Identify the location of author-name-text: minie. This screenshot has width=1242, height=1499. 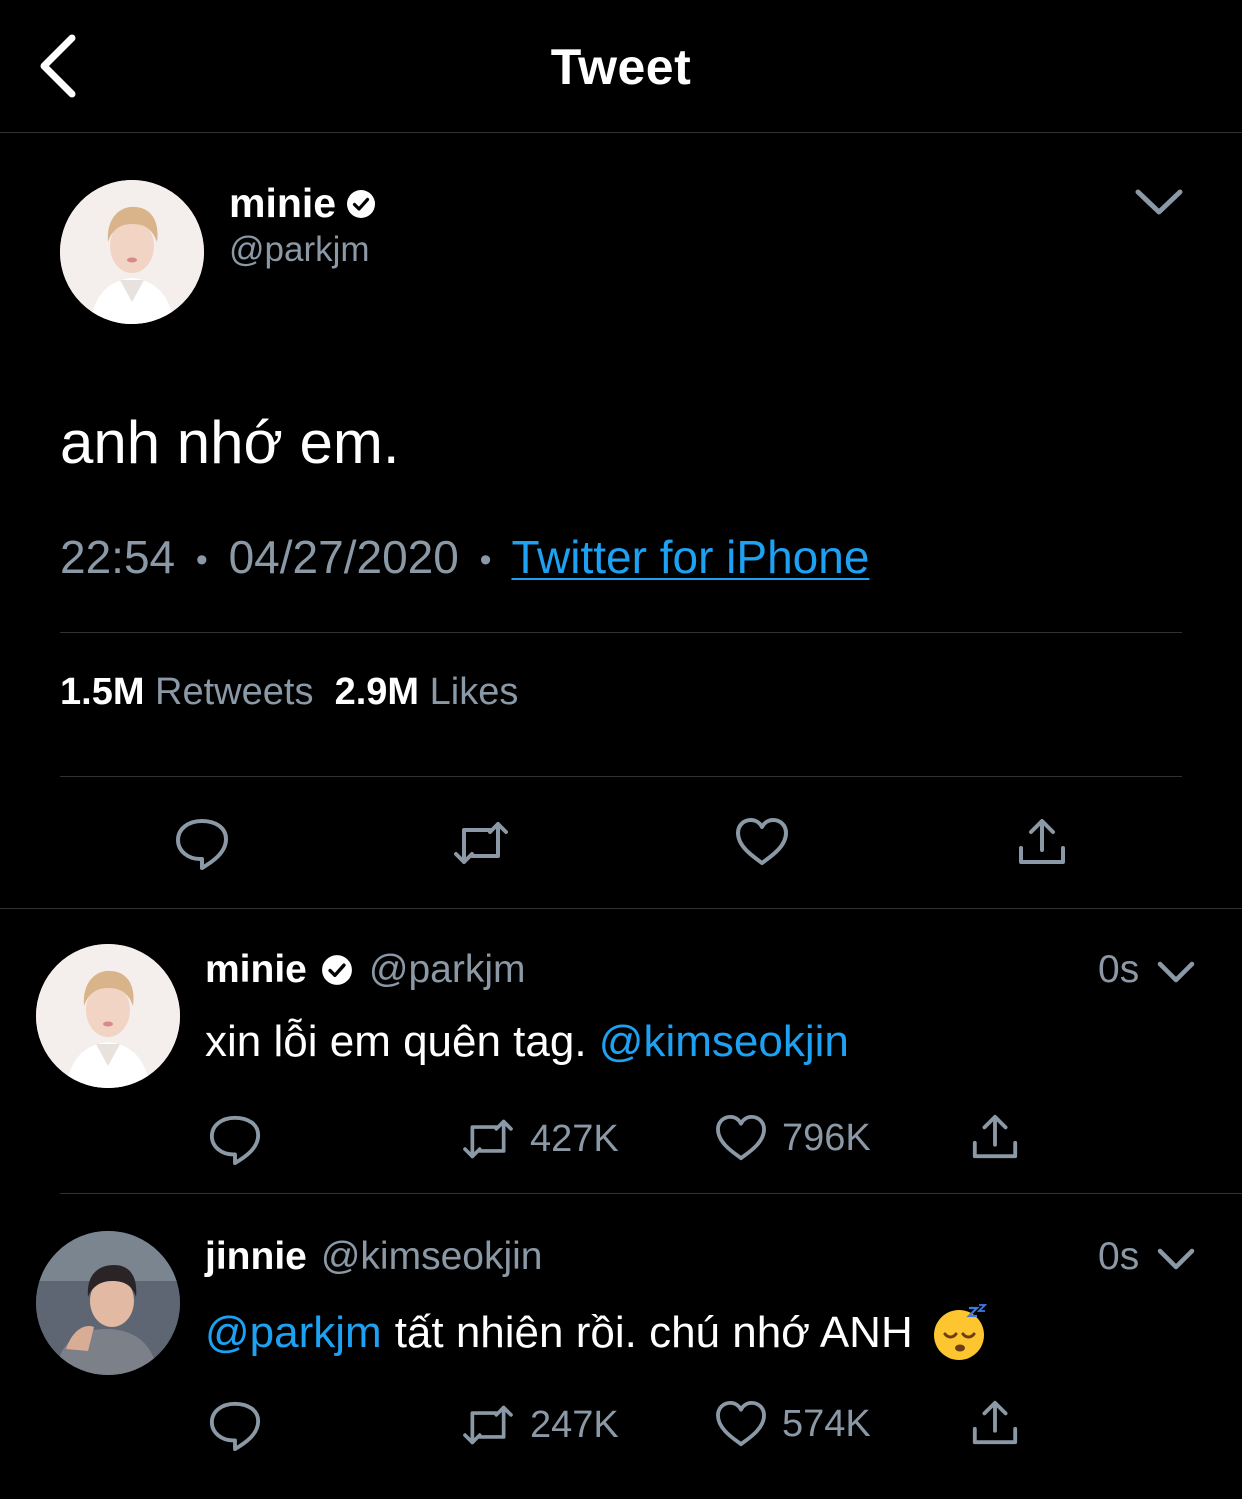
(283, 203).